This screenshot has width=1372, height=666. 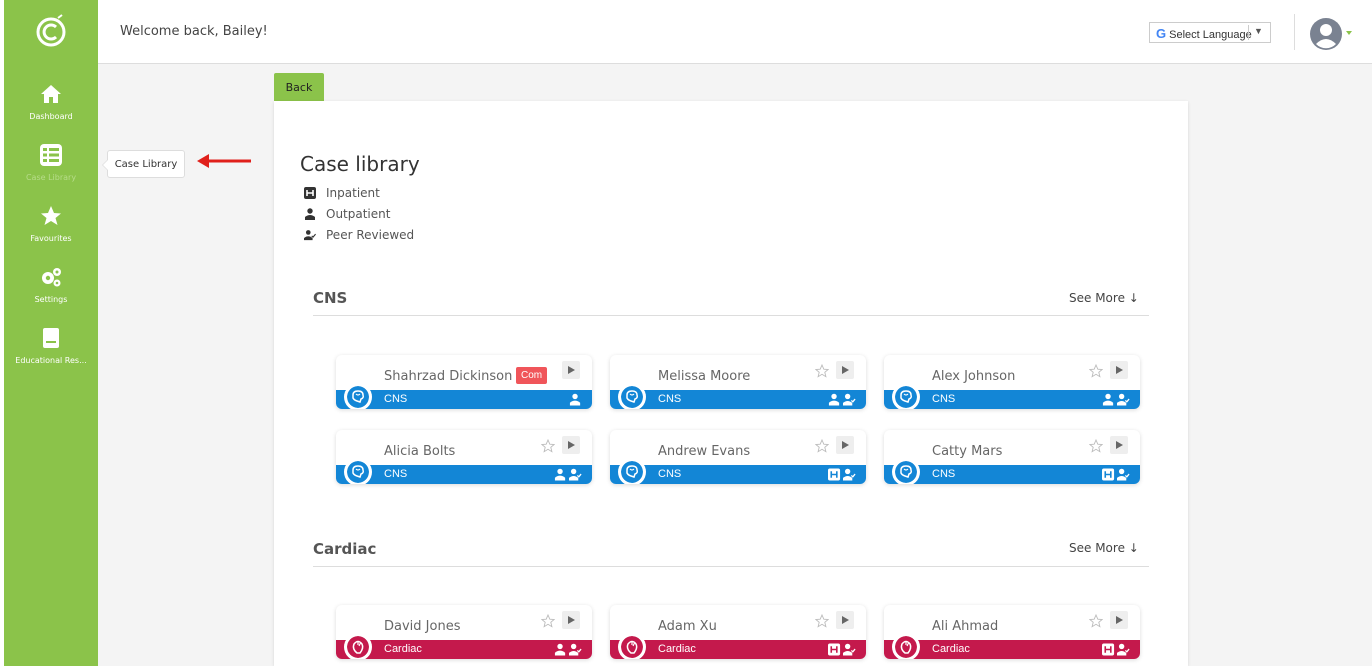 What do you see at coordinates (464, 632) in the screenshot?
I see `case-card: David Jones Cardiac` at bounding box center [464, 632].